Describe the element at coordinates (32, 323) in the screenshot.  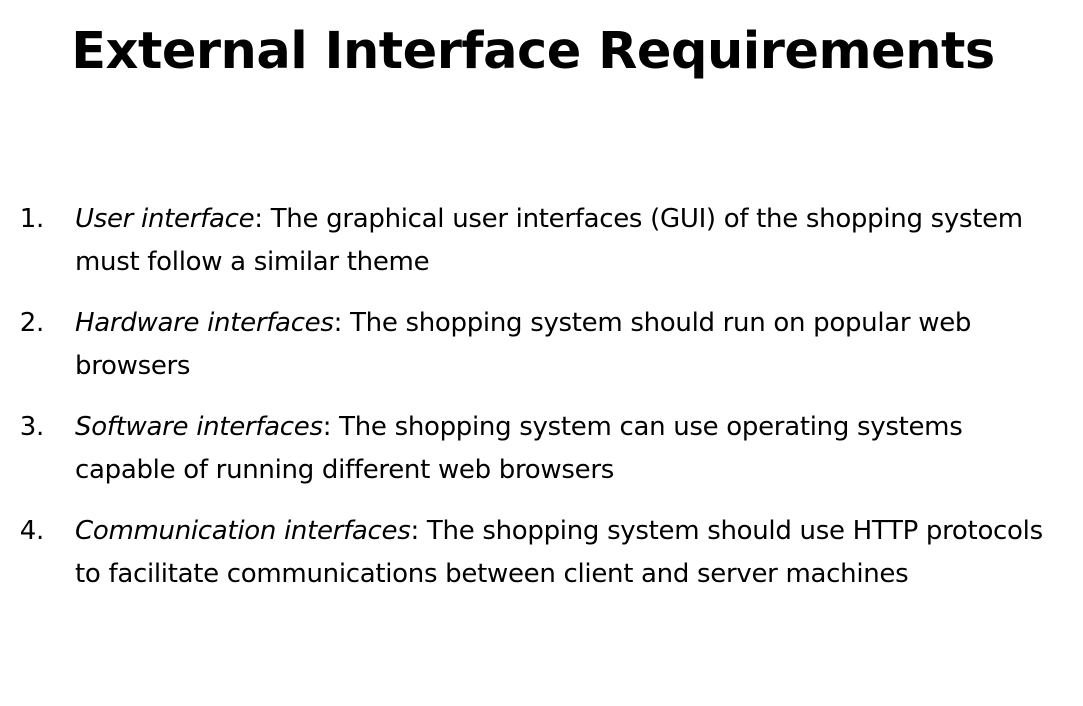
I see `list-number: 2.` at that location.